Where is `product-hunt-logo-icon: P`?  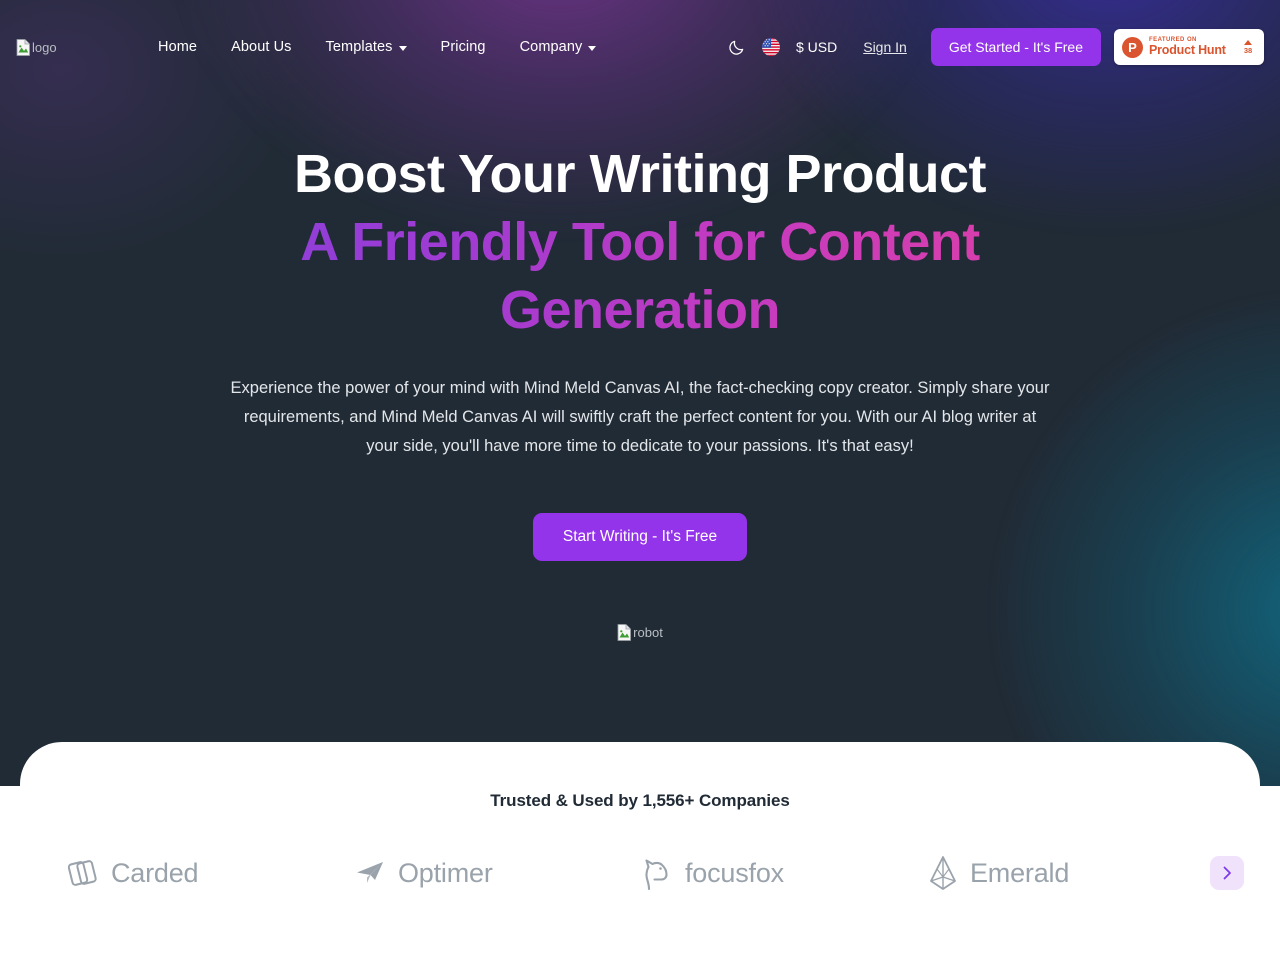 product-hunt-logo-icon: P is located at coordinates (1132, 47).